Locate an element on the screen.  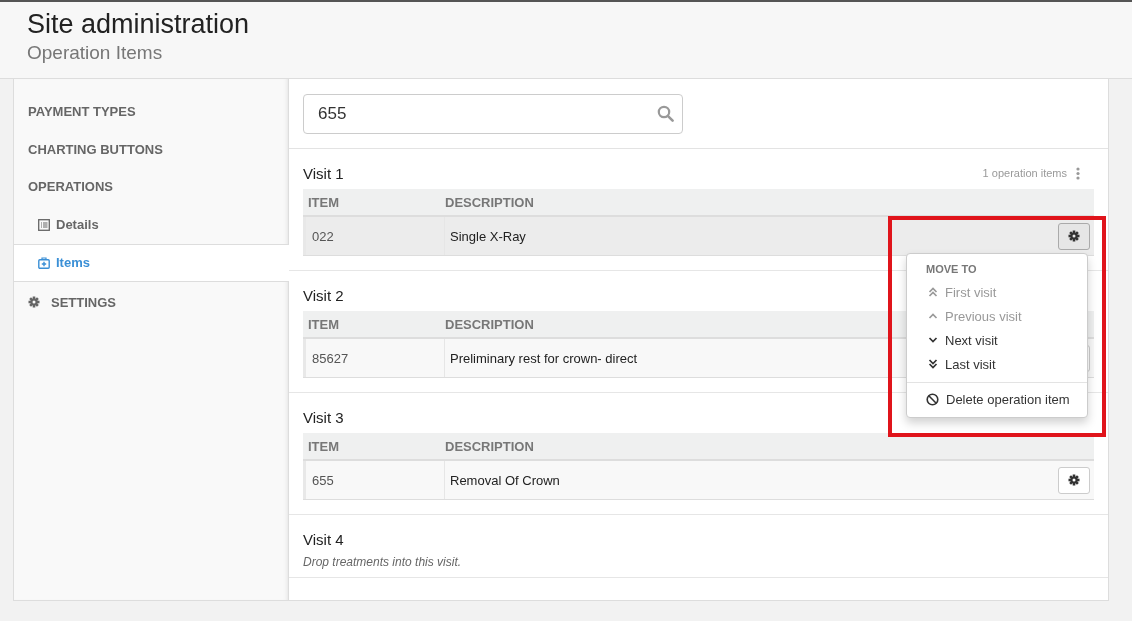
visit-title: Visit 1 is located at coordinates (323, 173).